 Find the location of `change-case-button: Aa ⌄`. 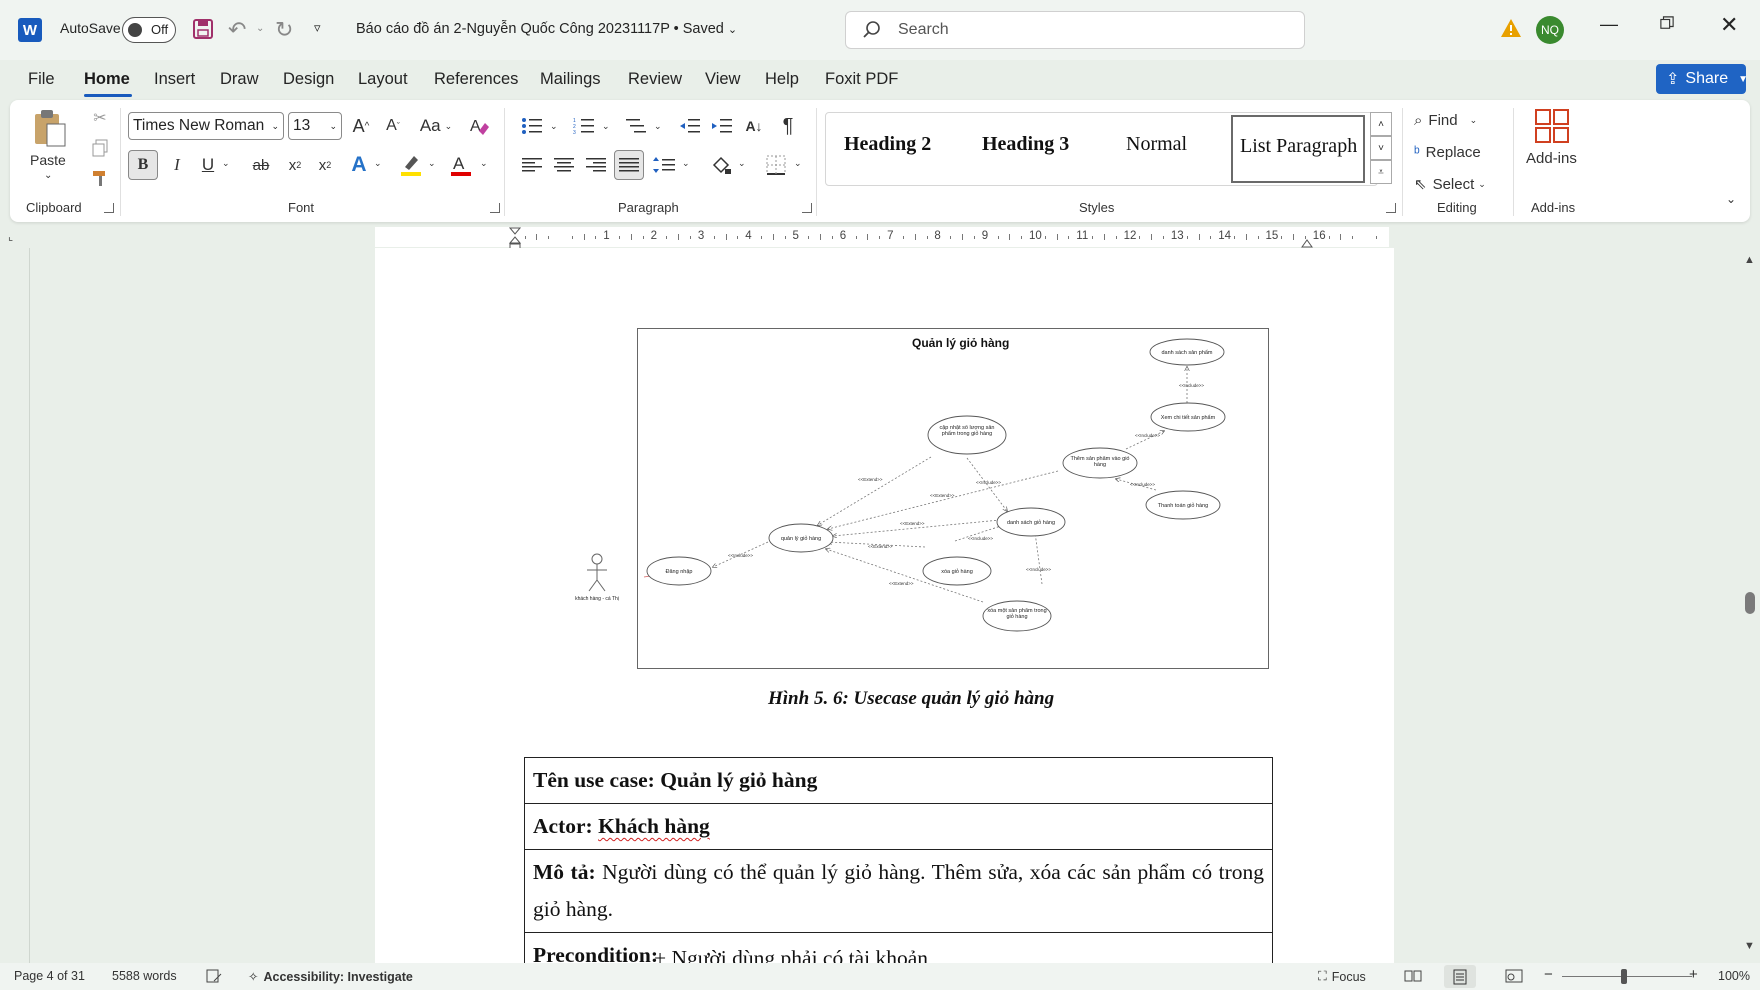

change-case-button: Aa ⌄ is located at coordinates (436, 126).